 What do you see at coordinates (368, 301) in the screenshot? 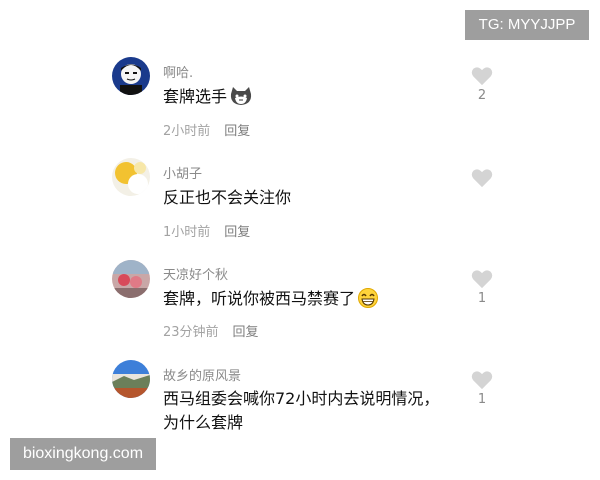
I see `grin-emoji-icon` at bounding box center [368, 301].